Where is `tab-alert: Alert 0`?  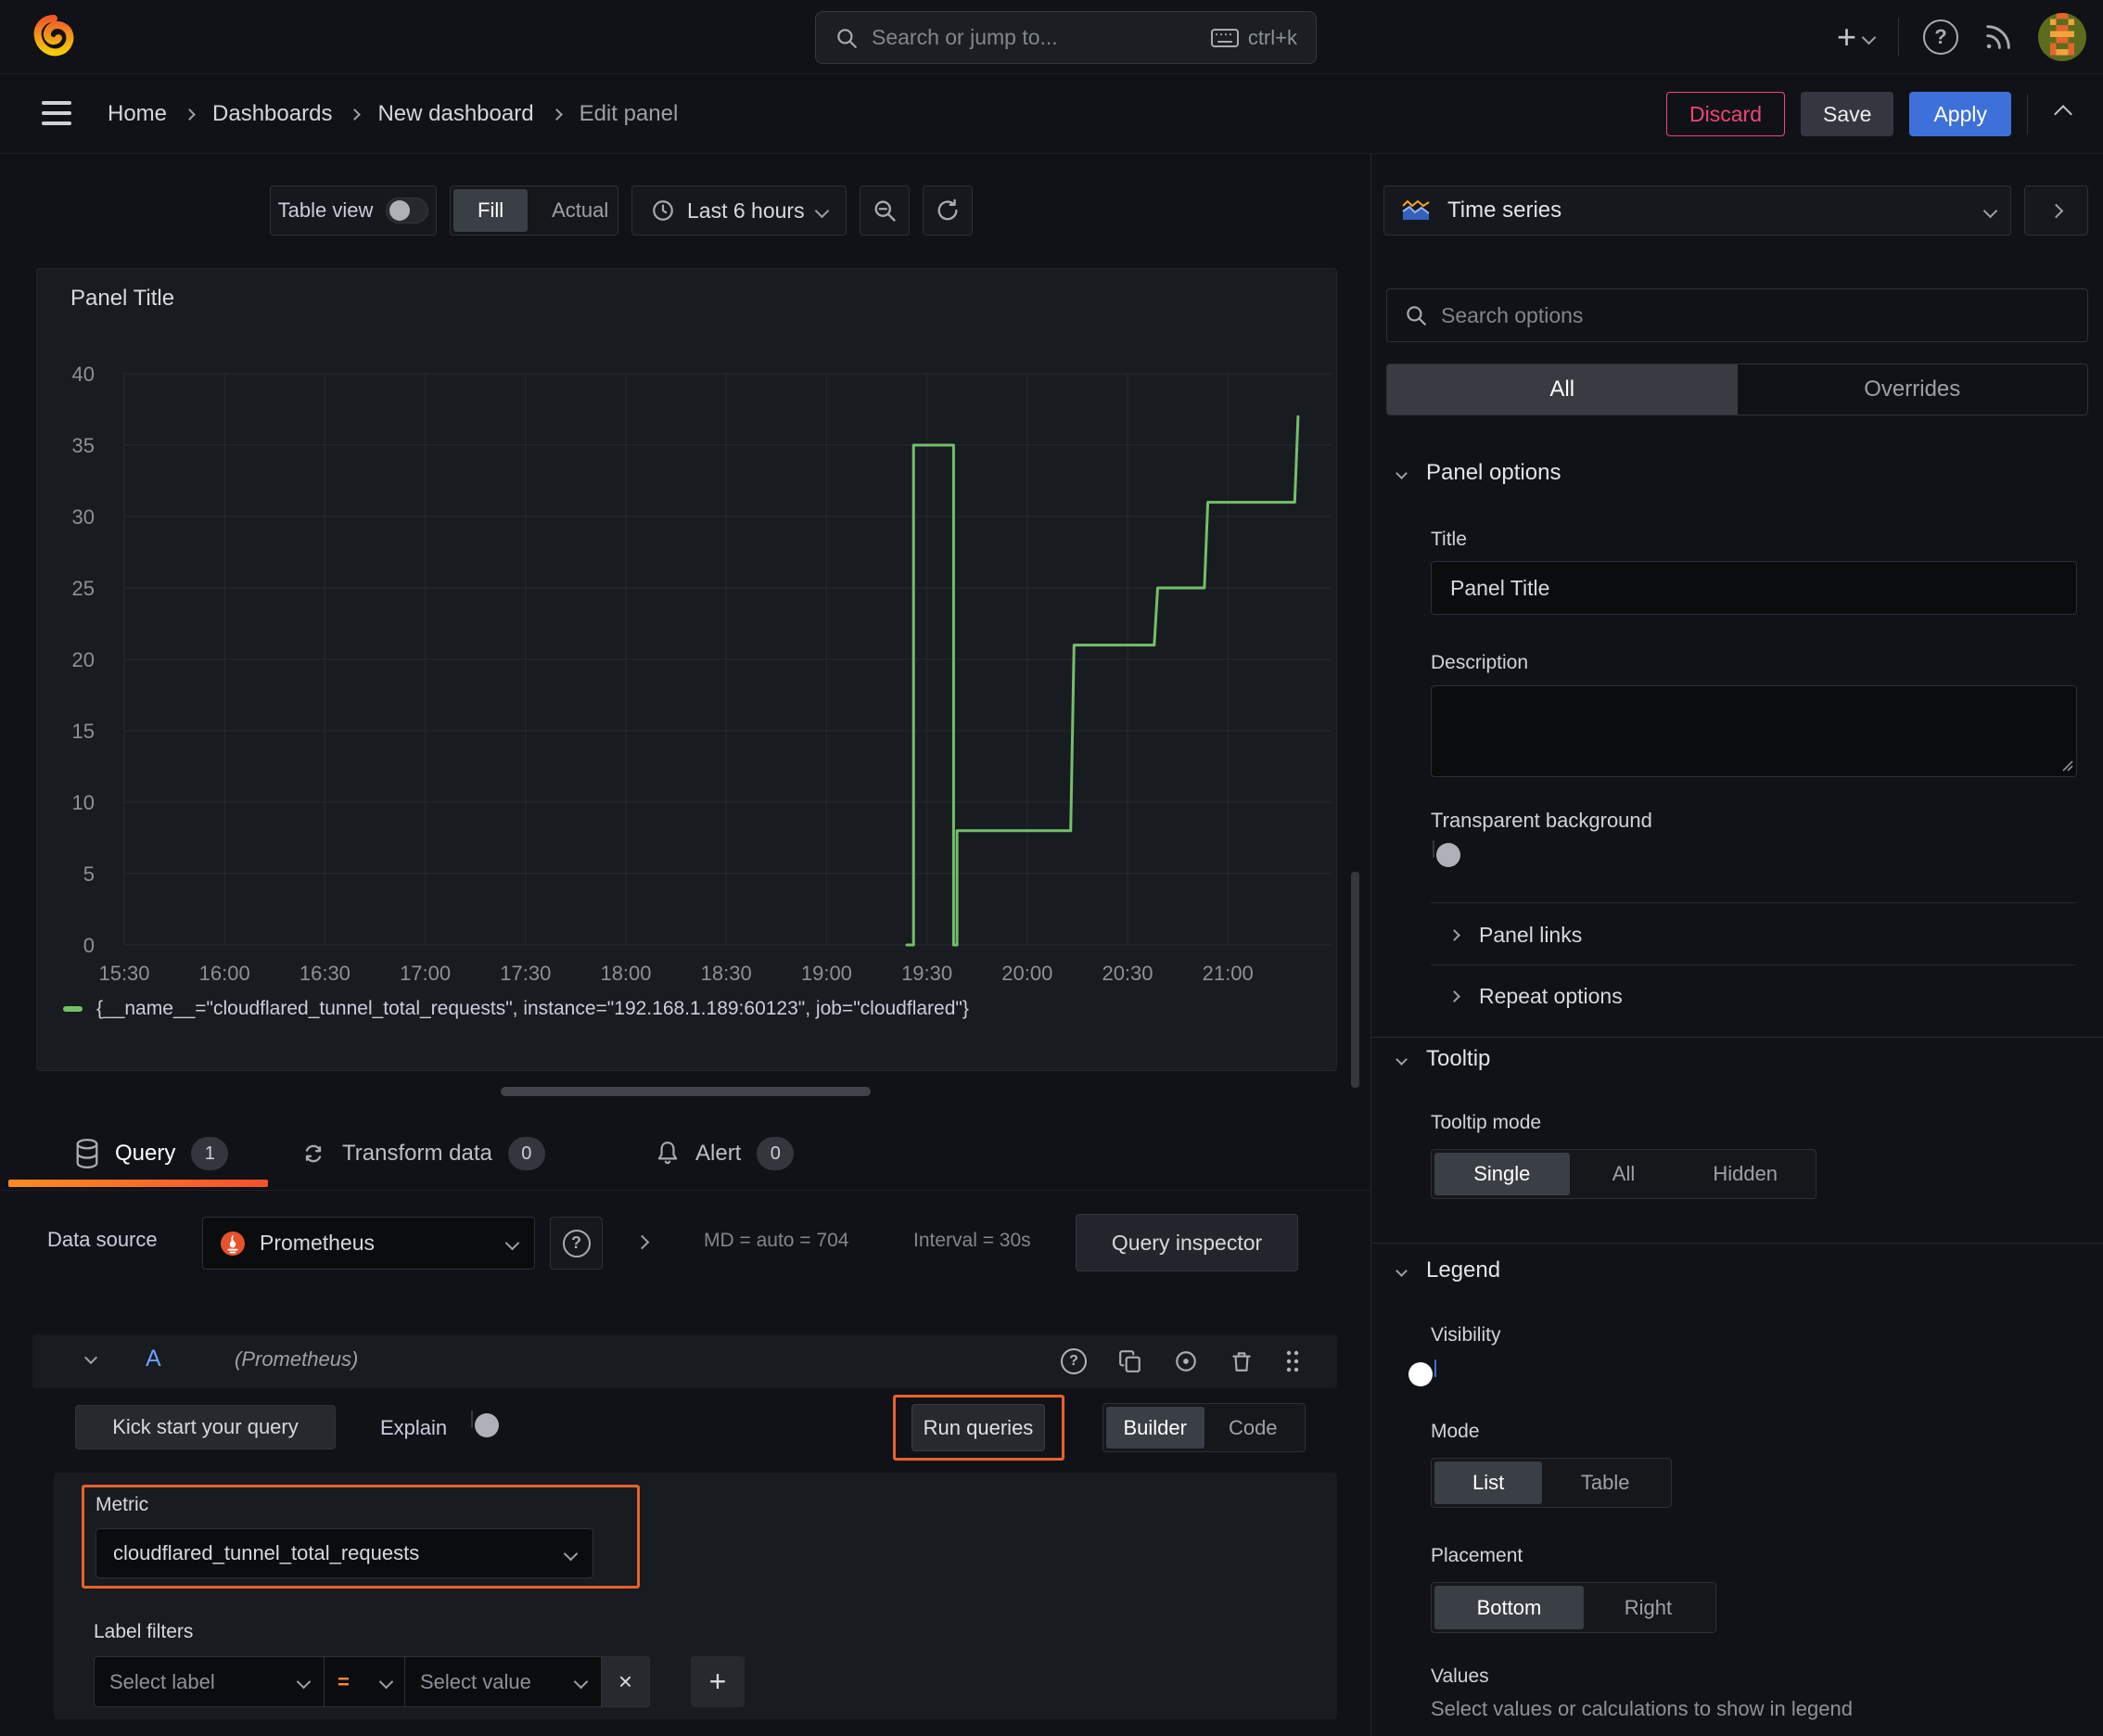
tab-alert: Alert 0 is located at coordinates (725, 1154).